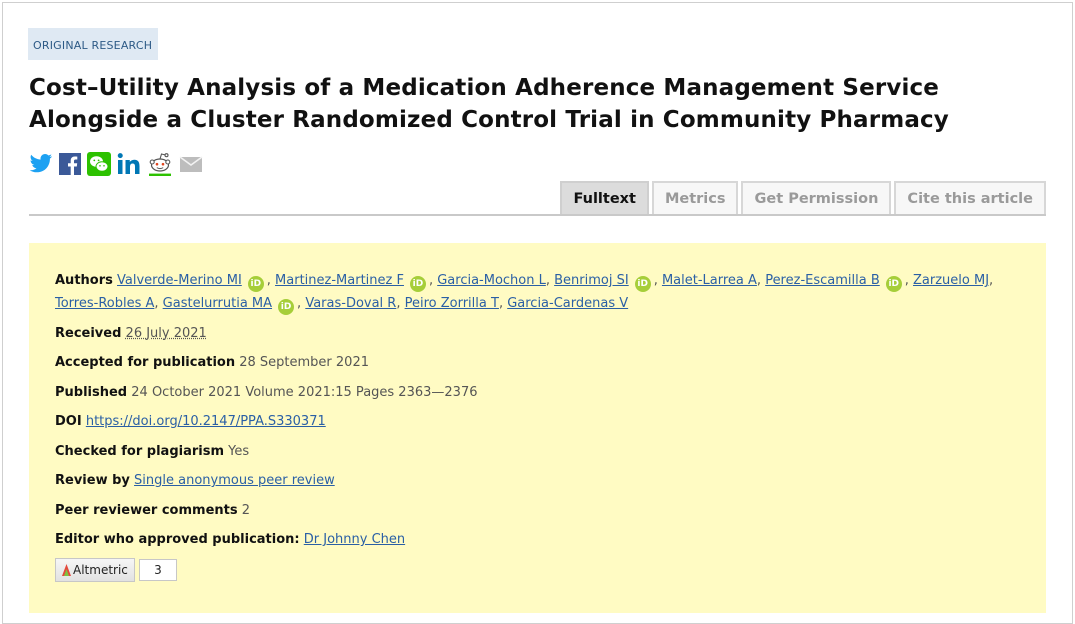 The height and width of the screenshot is (624, 1075). Describe the element at coordinates (452, 303) in the screenshot. I see `author-link: Peiro Zorrilla T` at that location.